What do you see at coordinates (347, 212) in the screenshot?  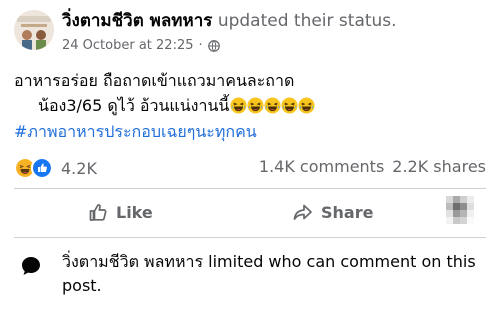 I see `share-label: Share` at bounding box center [347, 212].